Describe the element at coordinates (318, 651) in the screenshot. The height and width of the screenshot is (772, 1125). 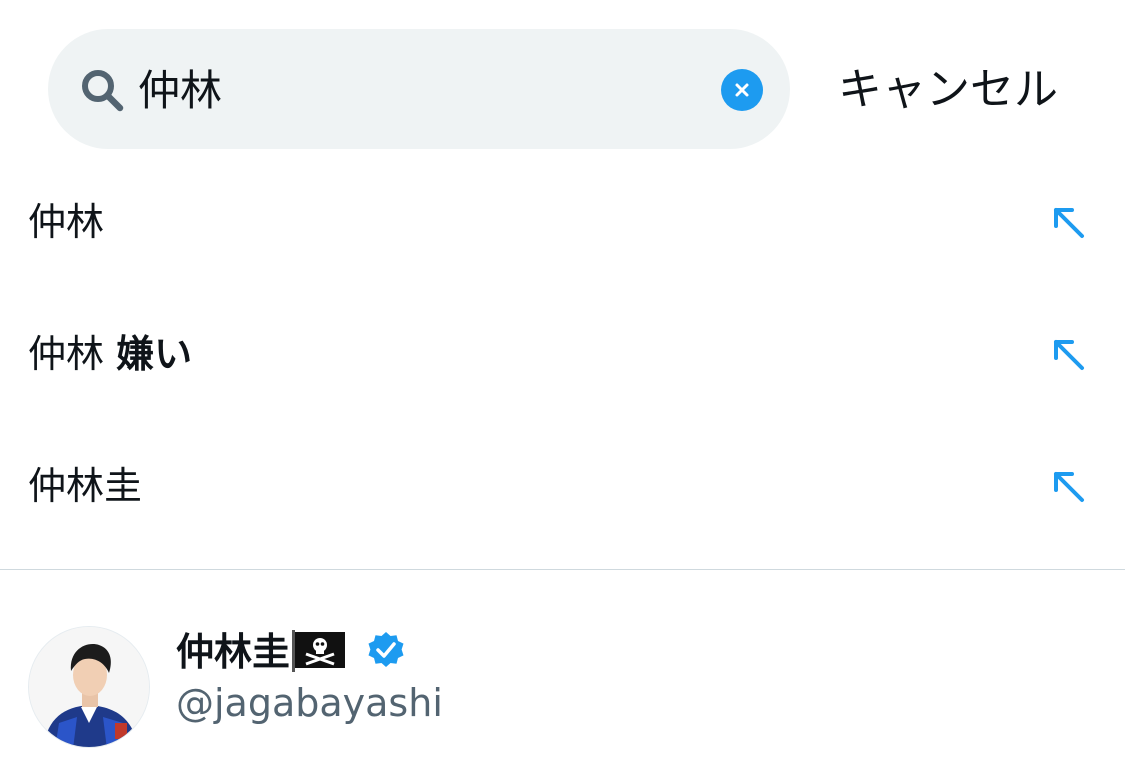
I see `pirate-flag-icon` at that location.